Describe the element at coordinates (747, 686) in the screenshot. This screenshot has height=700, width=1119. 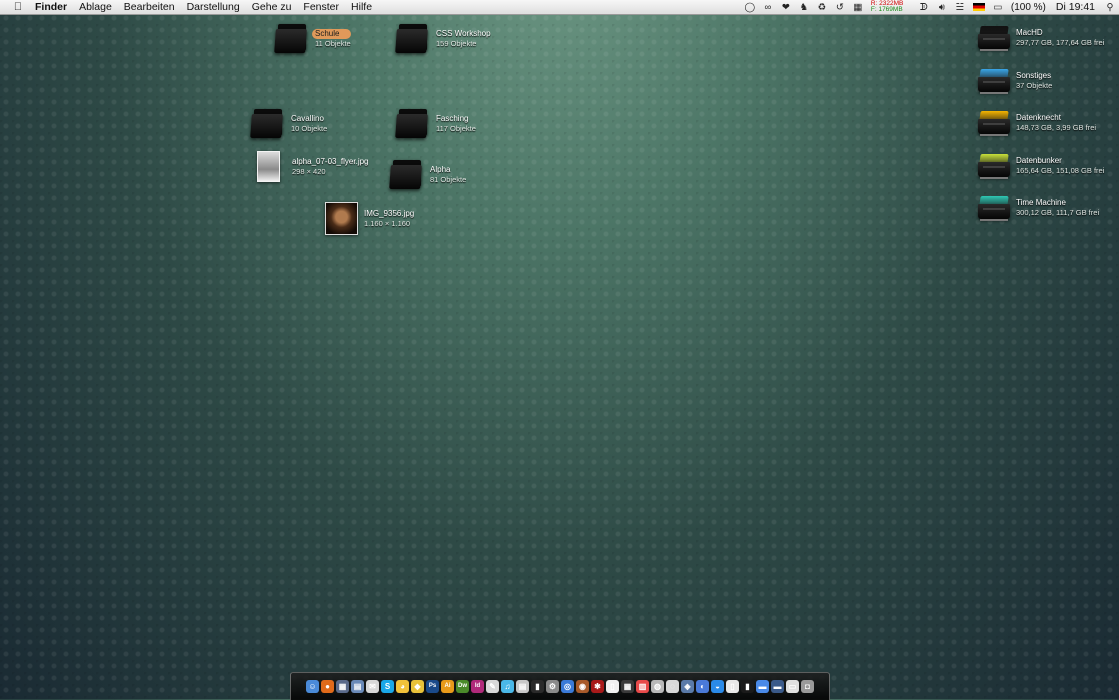
I see `stacks-icon: ▮` at that location.